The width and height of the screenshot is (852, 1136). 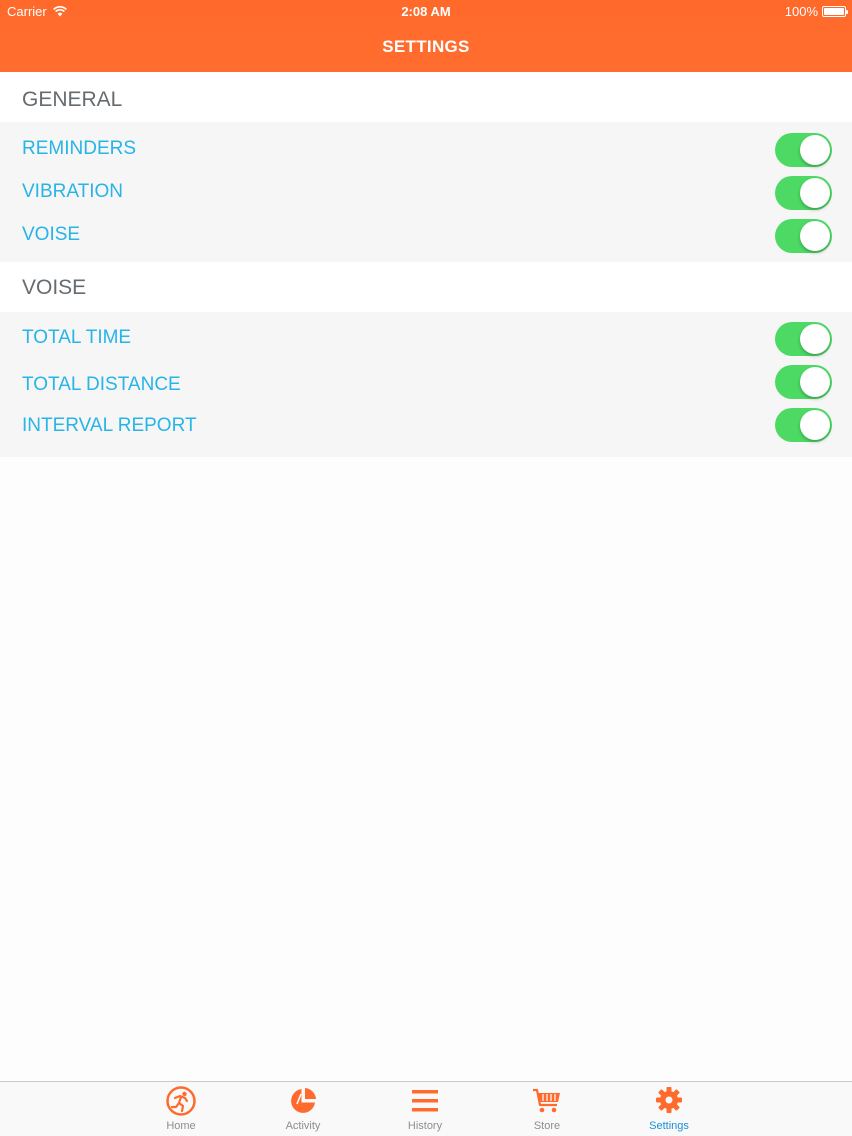 I want to click on tab-bar: Home Activity History Store Settings, so click(x=426, y=1108).